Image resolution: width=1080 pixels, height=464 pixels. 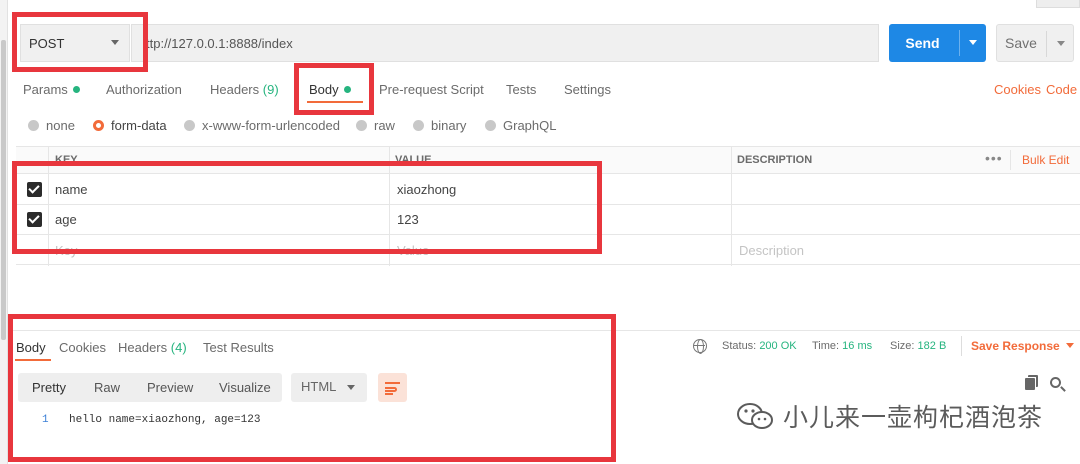 What do you see at coordinates (700, 346) in the screenshot?
I see `globe-icon` at bounding box center [700, 346].